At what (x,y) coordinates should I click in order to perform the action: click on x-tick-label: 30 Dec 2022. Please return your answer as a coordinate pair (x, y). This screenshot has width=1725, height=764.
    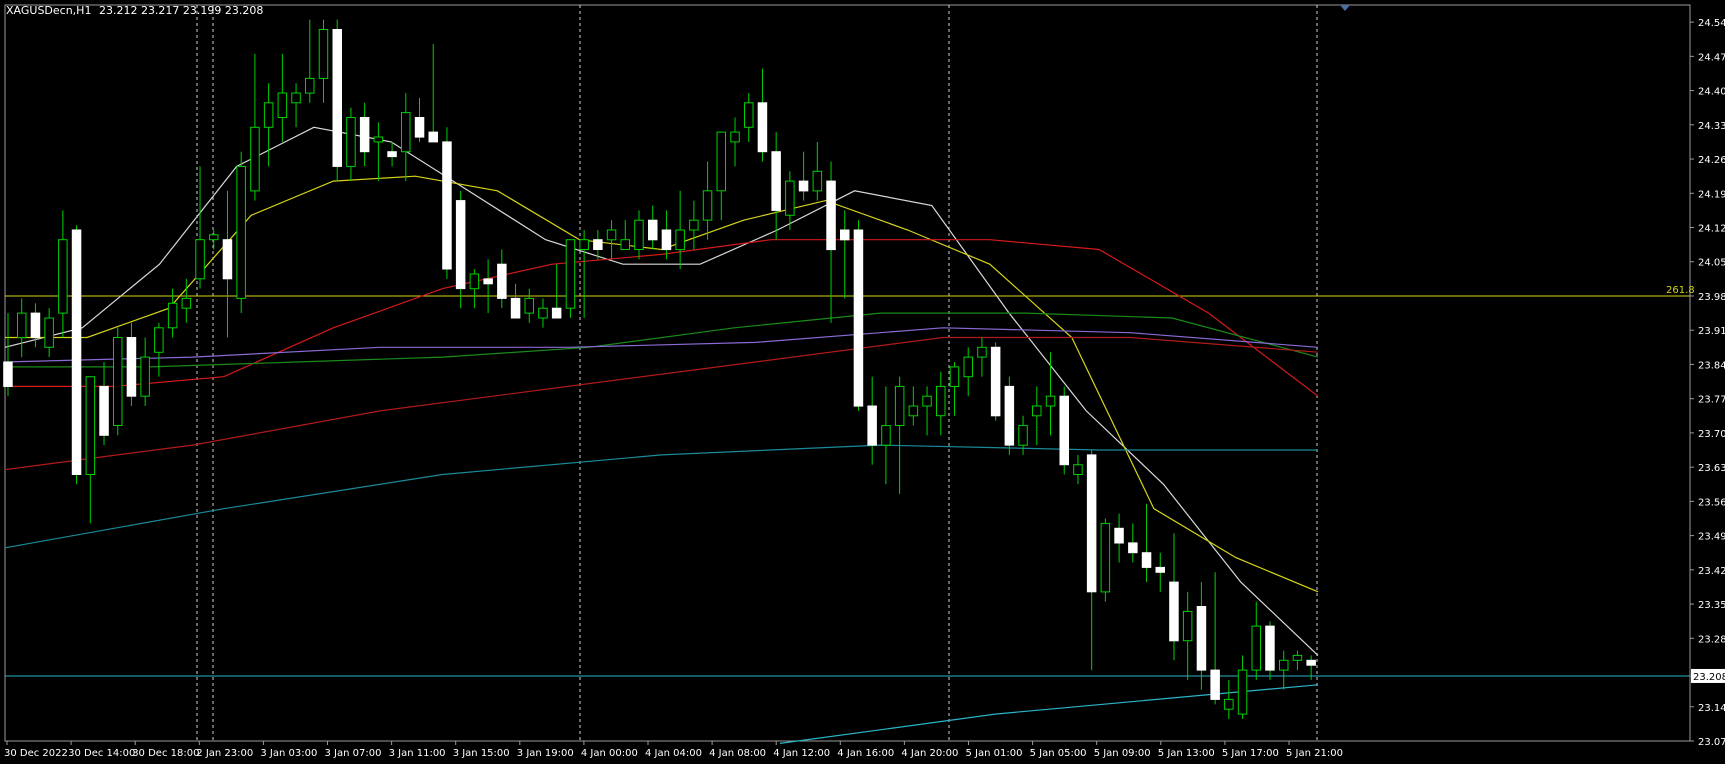
    Looking at the image, I should click on (36, 753).